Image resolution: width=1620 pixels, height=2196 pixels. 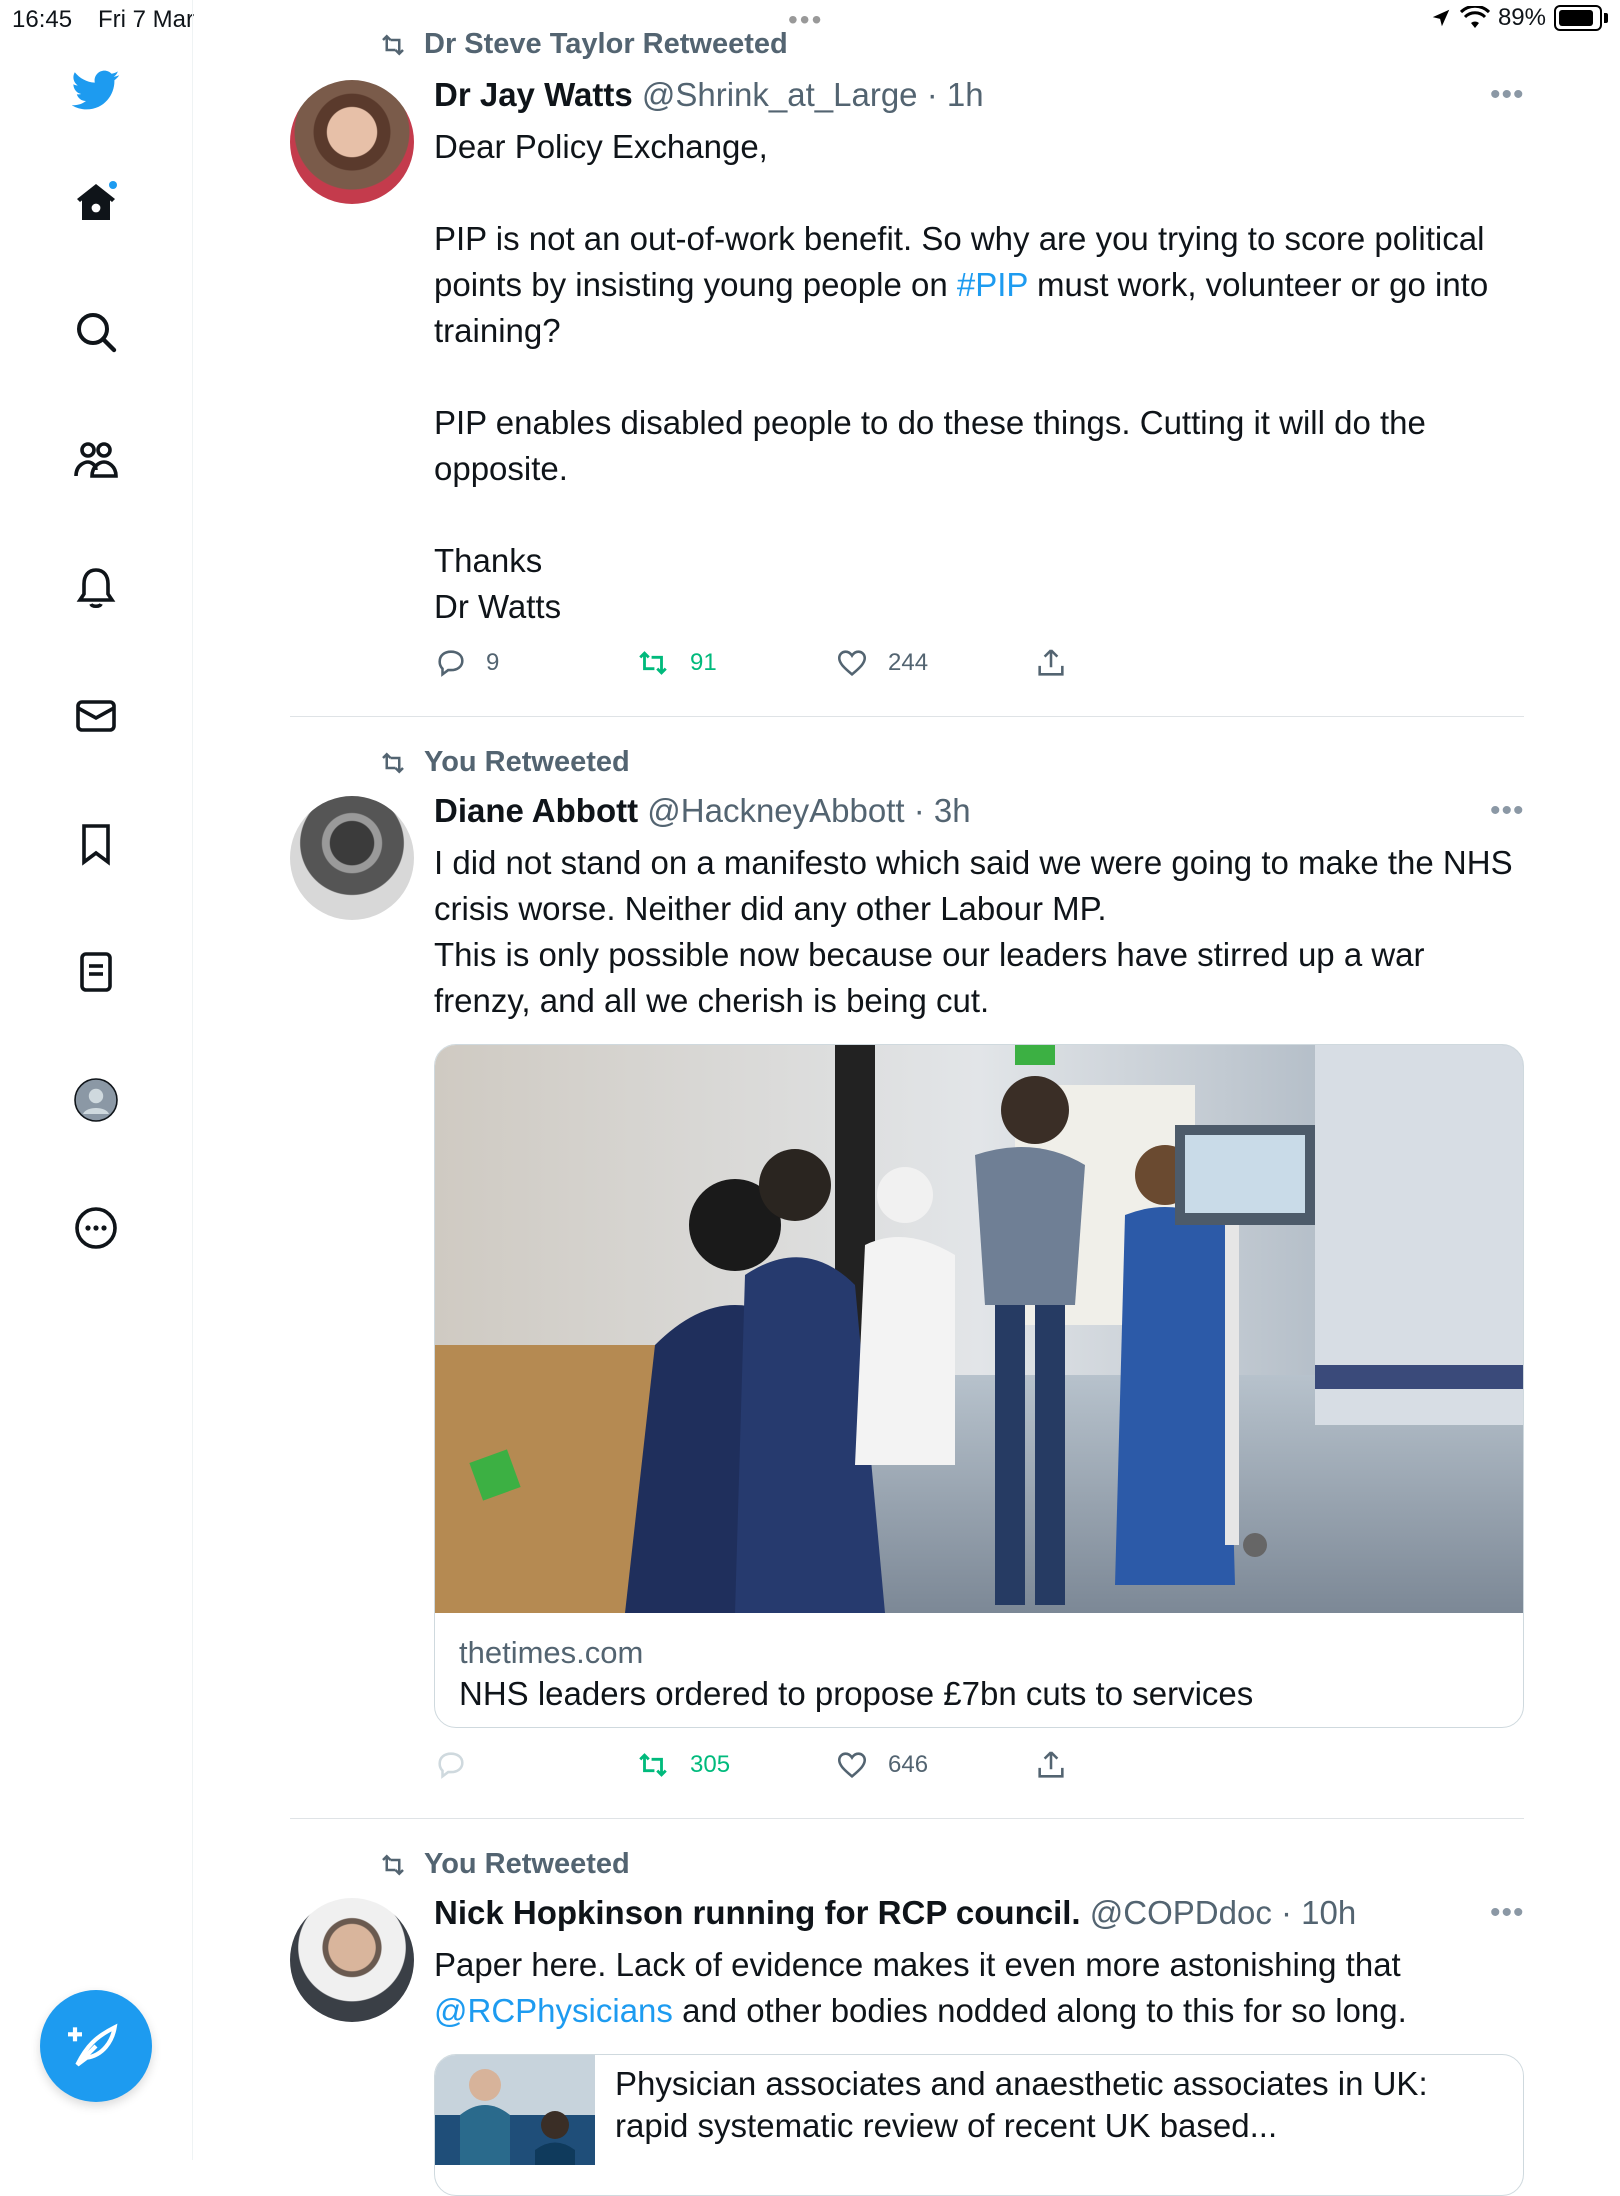 I want to click on mention-link: @RCPhysicians, so click(x=553, y=2010).